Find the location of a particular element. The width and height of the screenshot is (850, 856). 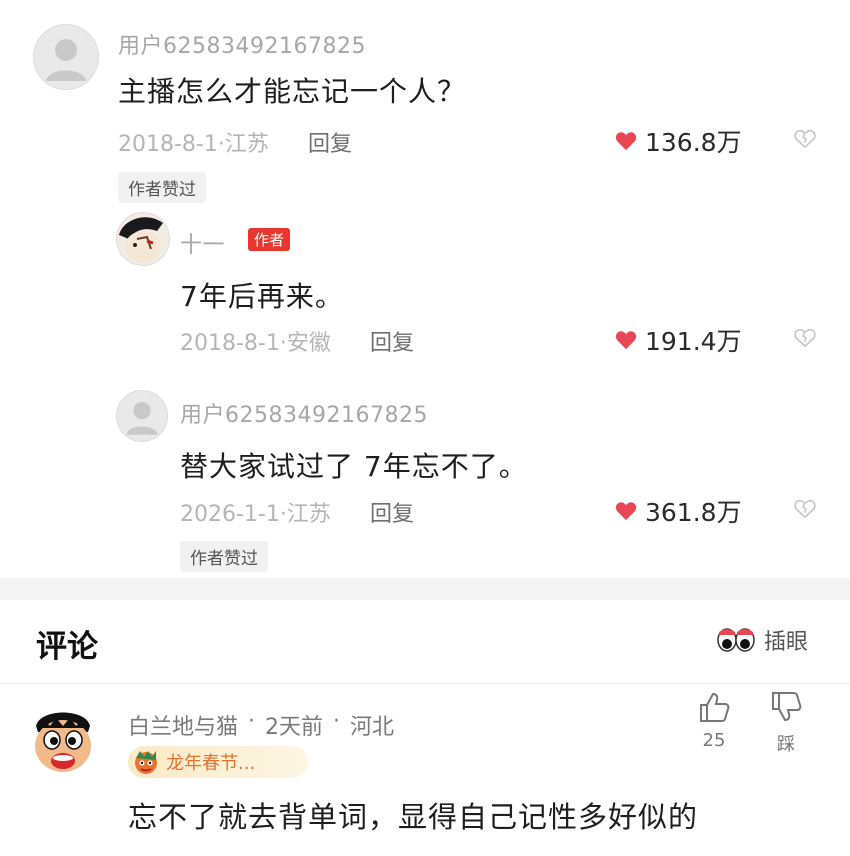

thumbs-down-icon is located at coordinates (787, 707).